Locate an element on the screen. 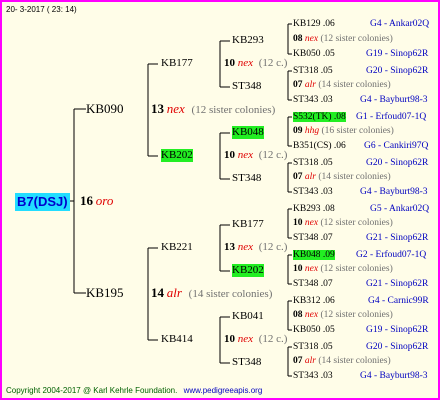 Image resolution: width=440 pixels, height=400 pixels. gen4-name: S532(TK) is located at coordinates (312, 117).